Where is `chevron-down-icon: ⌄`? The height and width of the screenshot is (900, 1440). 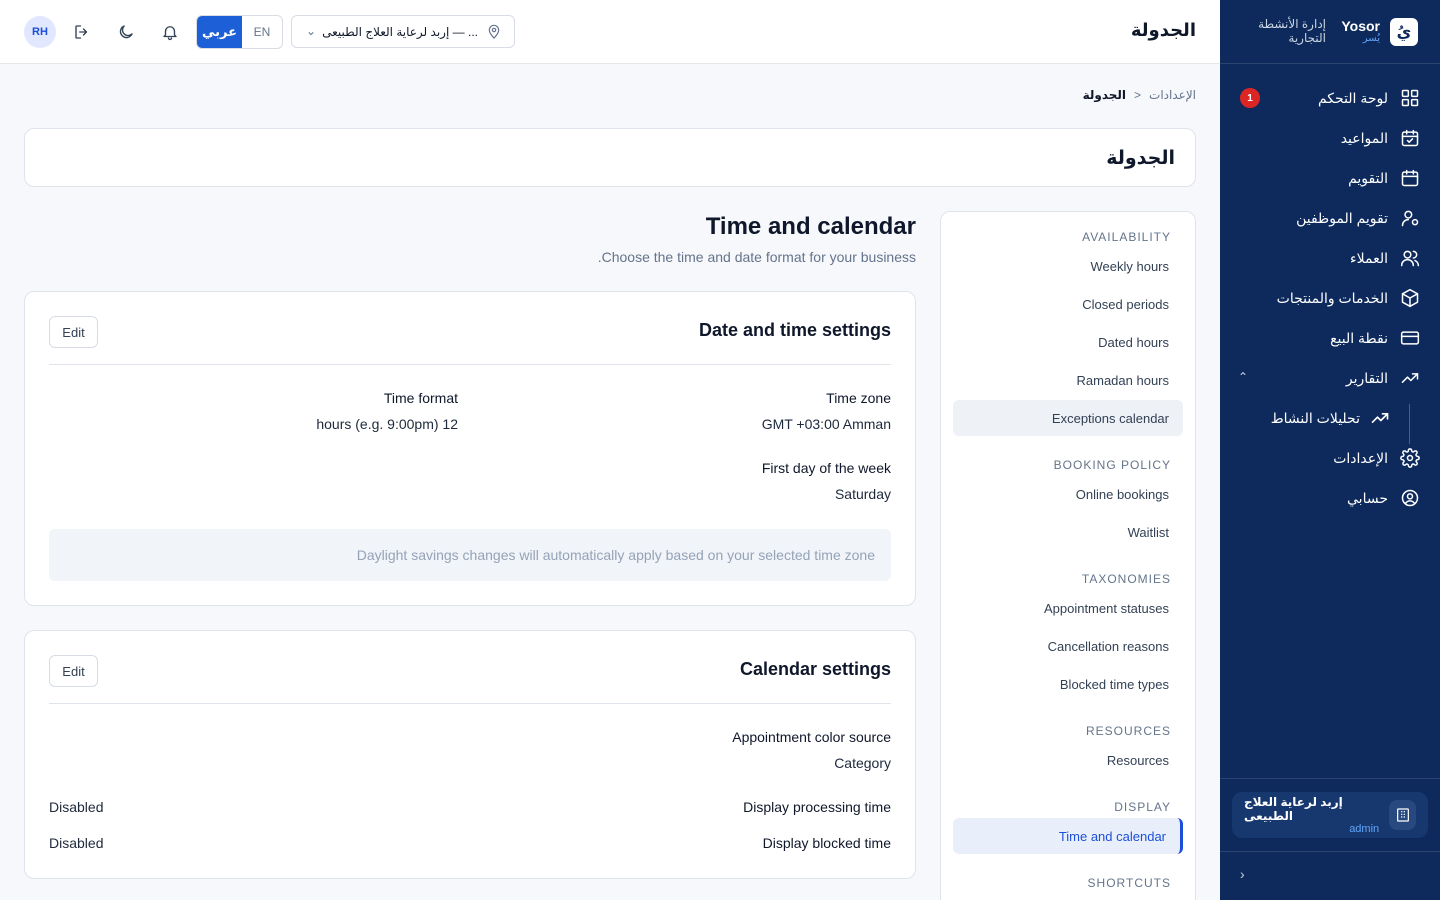
chevron-down-icon: ⌄ is located at coordinates (311, 31).